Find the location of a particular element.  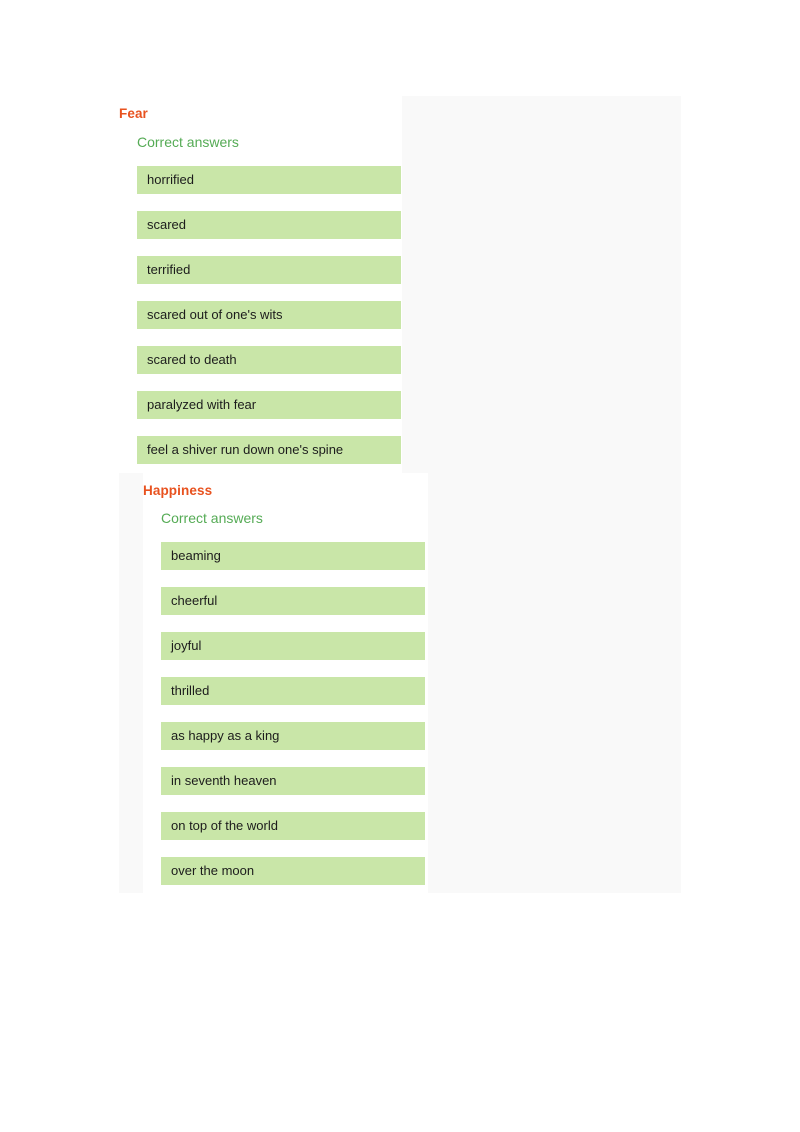

correct-answers-label-happiness: Correct answers is located at coordinates (212, 518).